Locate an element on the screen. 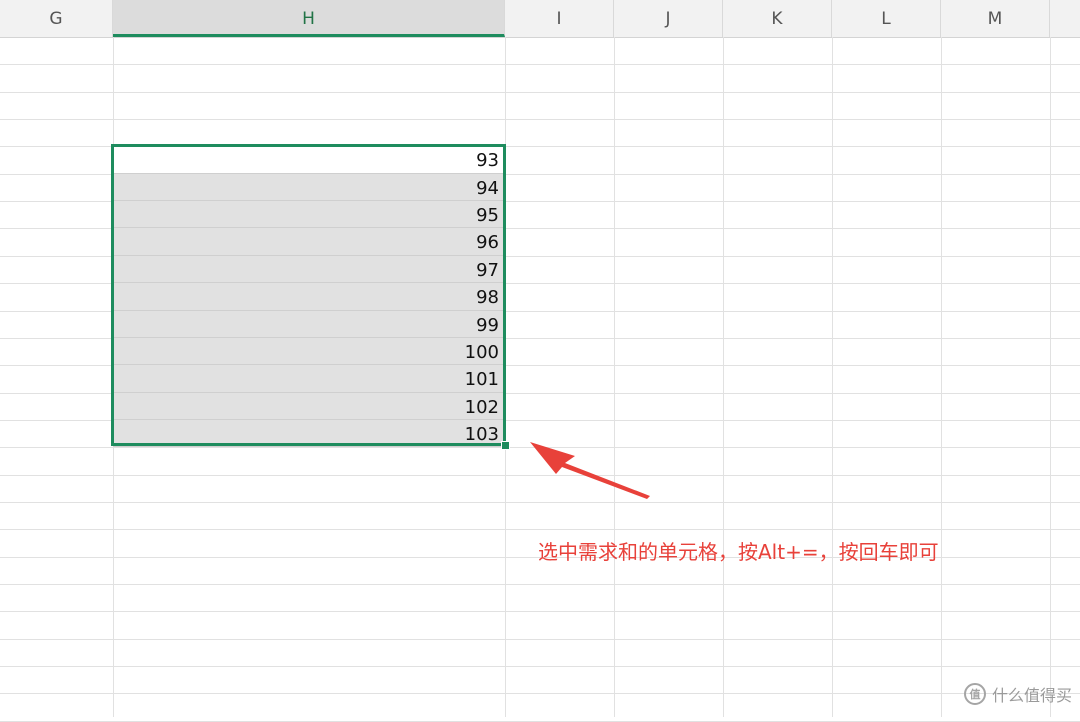 The image size is (1080, 722). column-header-k: K is located at coordinates (777, 18).